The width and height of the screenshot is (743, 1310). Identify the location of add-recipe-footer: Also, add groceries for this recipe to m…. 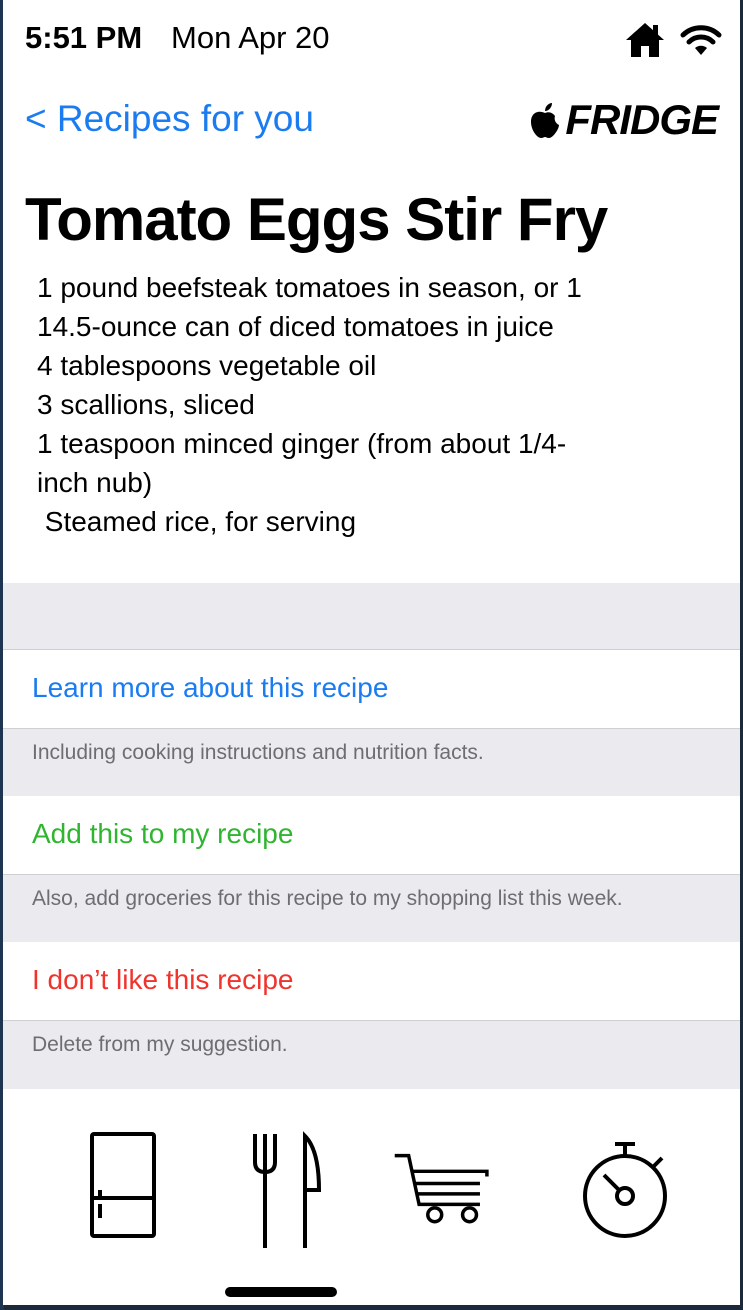
(371, 908).